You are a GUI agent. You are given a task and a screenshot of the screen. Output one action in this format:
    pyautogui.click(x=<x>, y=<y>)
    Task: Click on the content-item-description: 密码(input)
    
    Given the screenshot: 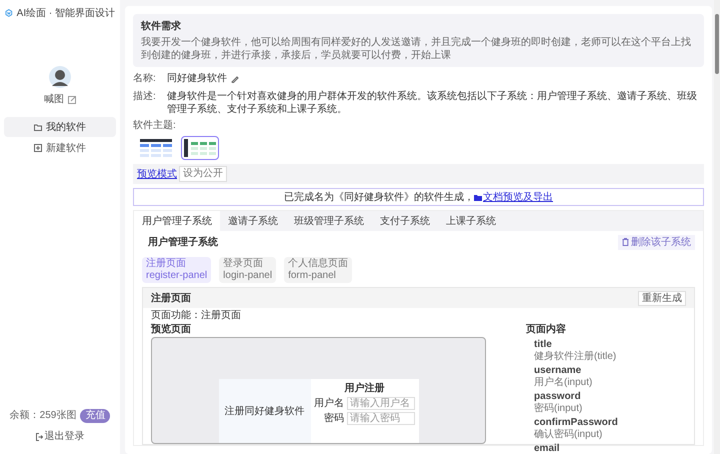 What is the action you would take?
    pyautogui.click(x=559, y=409)
    